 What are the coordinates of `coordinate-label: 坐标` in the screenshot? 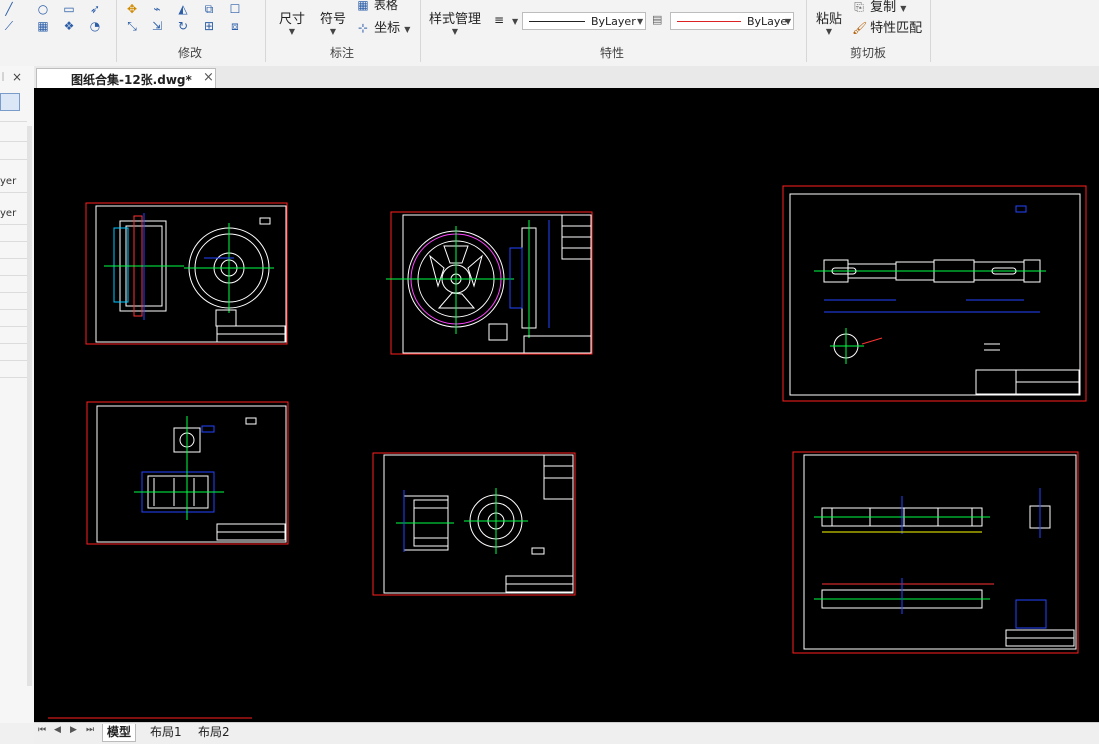 It's located at (387, 28).